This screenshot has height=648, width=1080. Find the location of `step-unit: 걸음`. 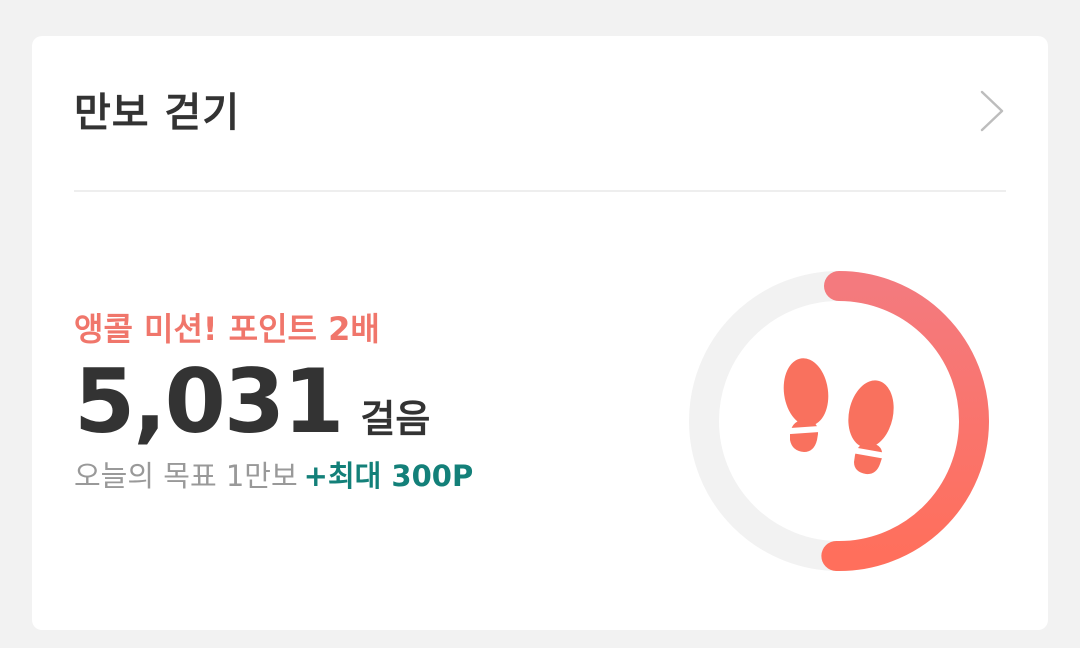

step-unit: 걸음 is located at coordinates (395, 419).